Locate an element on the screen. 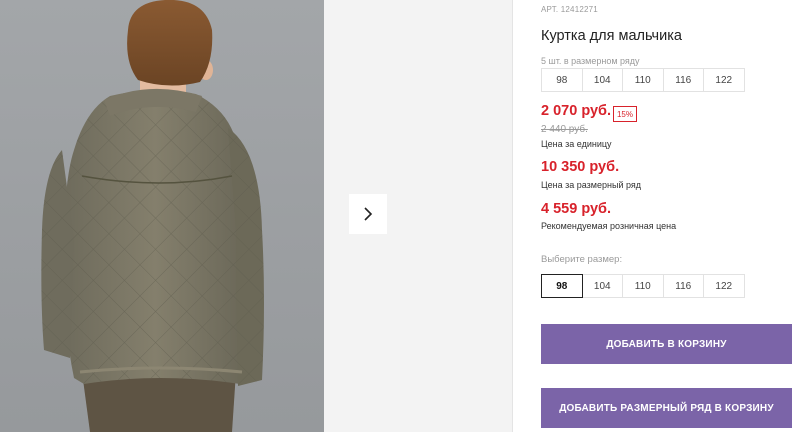  series-size-cell: 122 is located at coordinates (724, 80).